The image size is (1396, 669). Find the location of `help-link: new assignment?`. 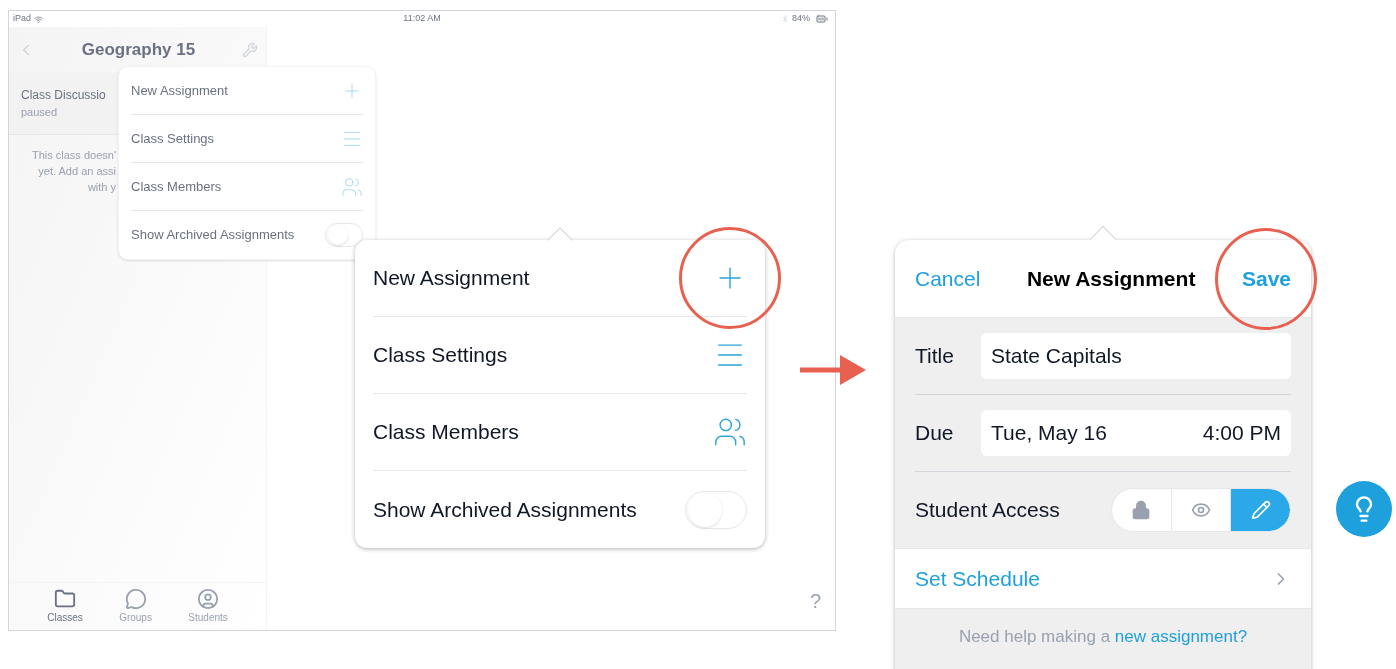

help-link: new assignment? is located at coordinates (1181, 637).